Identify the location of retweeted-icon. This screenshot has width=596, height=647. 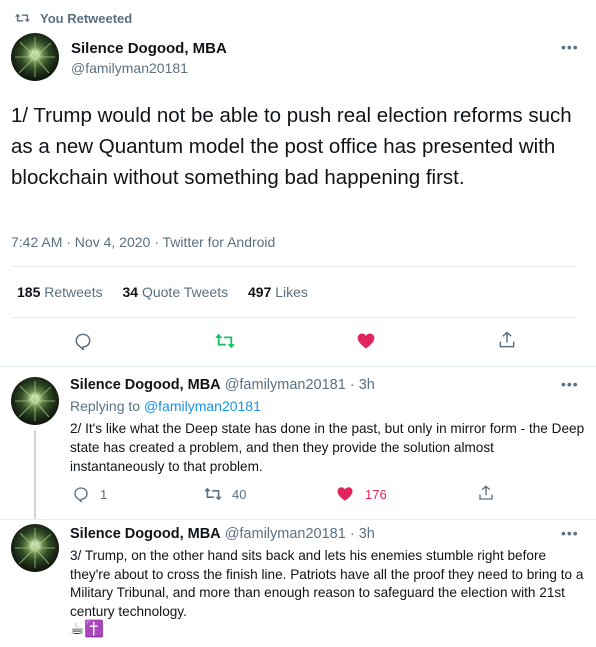
(22, 18).